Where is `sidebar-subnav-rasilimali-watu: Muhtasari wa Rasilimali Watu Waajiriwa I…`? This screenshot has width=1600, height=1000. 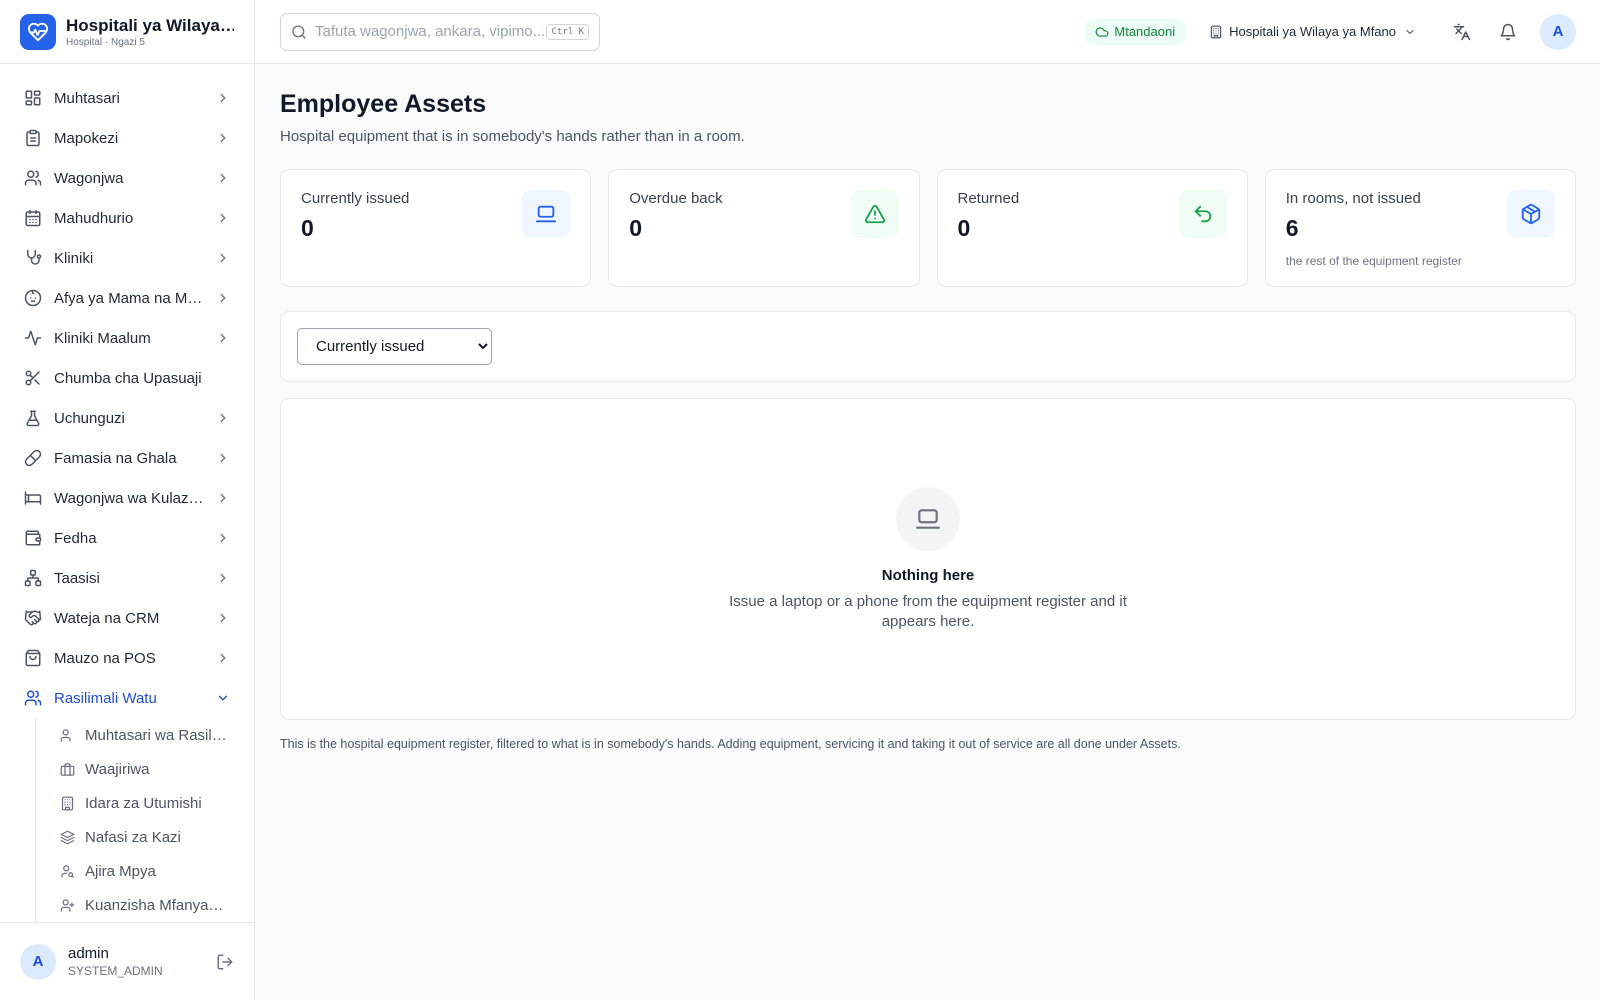
sidebar-subnav-rasilimali-watu: Muhtasari wa Rasilimali Watu Waajiriwa I… is located at coordinates (144, 820).